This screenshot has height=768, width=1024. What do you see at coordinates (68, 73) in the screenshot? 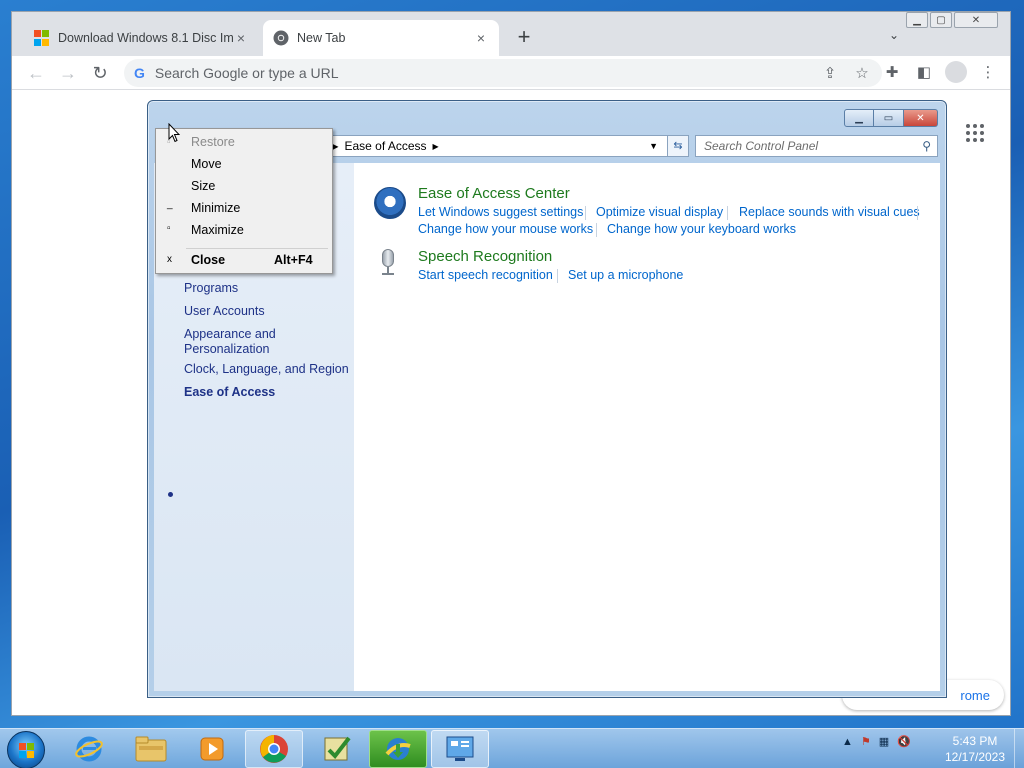
I see `forward-icon: →` at bounding box center [68, 73].